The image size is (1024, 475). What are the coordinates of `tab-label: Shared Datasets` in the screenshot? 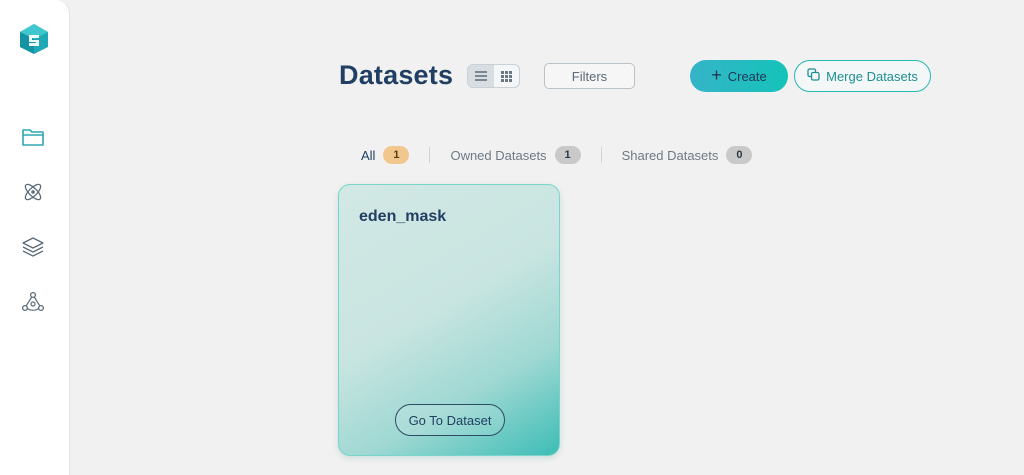 It's located at (670, 155).